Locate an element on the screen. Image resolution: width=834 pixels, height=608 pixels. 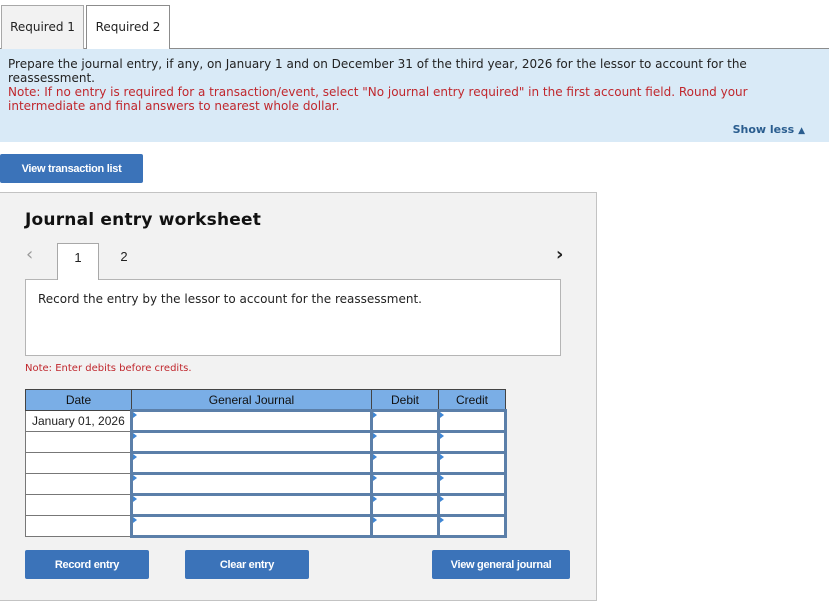
header-date: Date is located at coordinates (78, 400).